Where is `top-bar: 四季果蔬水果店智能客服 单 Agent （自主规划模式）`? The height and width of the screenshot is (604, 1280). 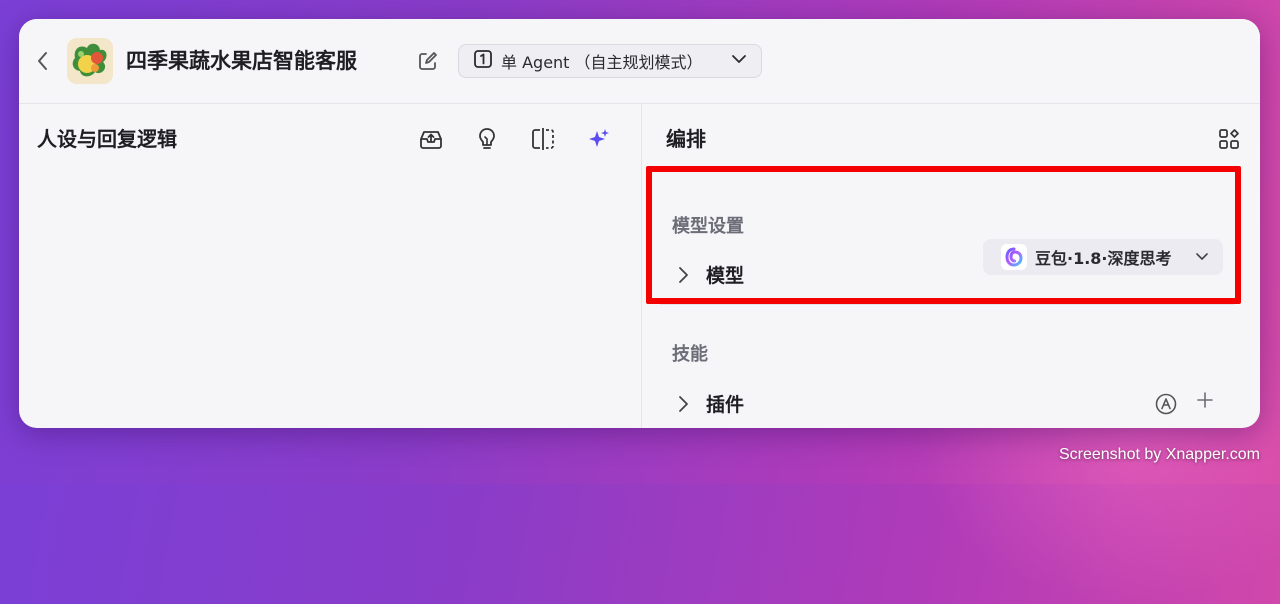
top-bar: 四季果蔬水果店智能客服 单 Agent （自主规划模式） is located at coordinates (639, 61).